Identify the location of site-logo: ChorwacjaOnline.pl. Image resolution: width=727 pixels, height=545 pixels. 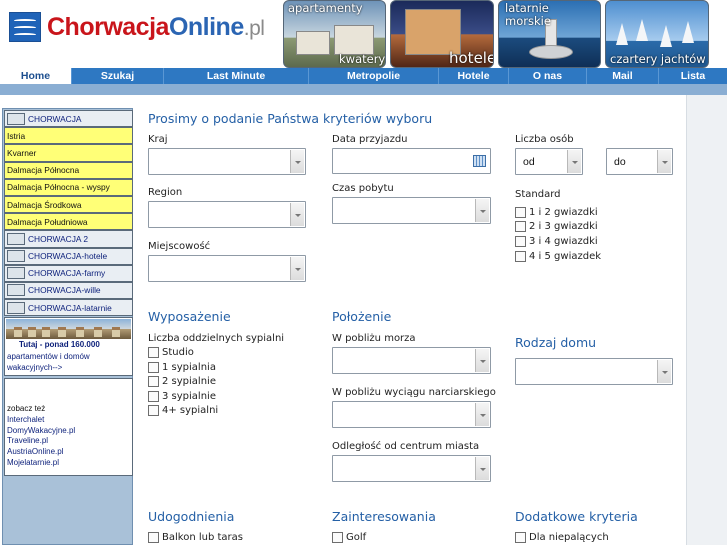
(137, 27).